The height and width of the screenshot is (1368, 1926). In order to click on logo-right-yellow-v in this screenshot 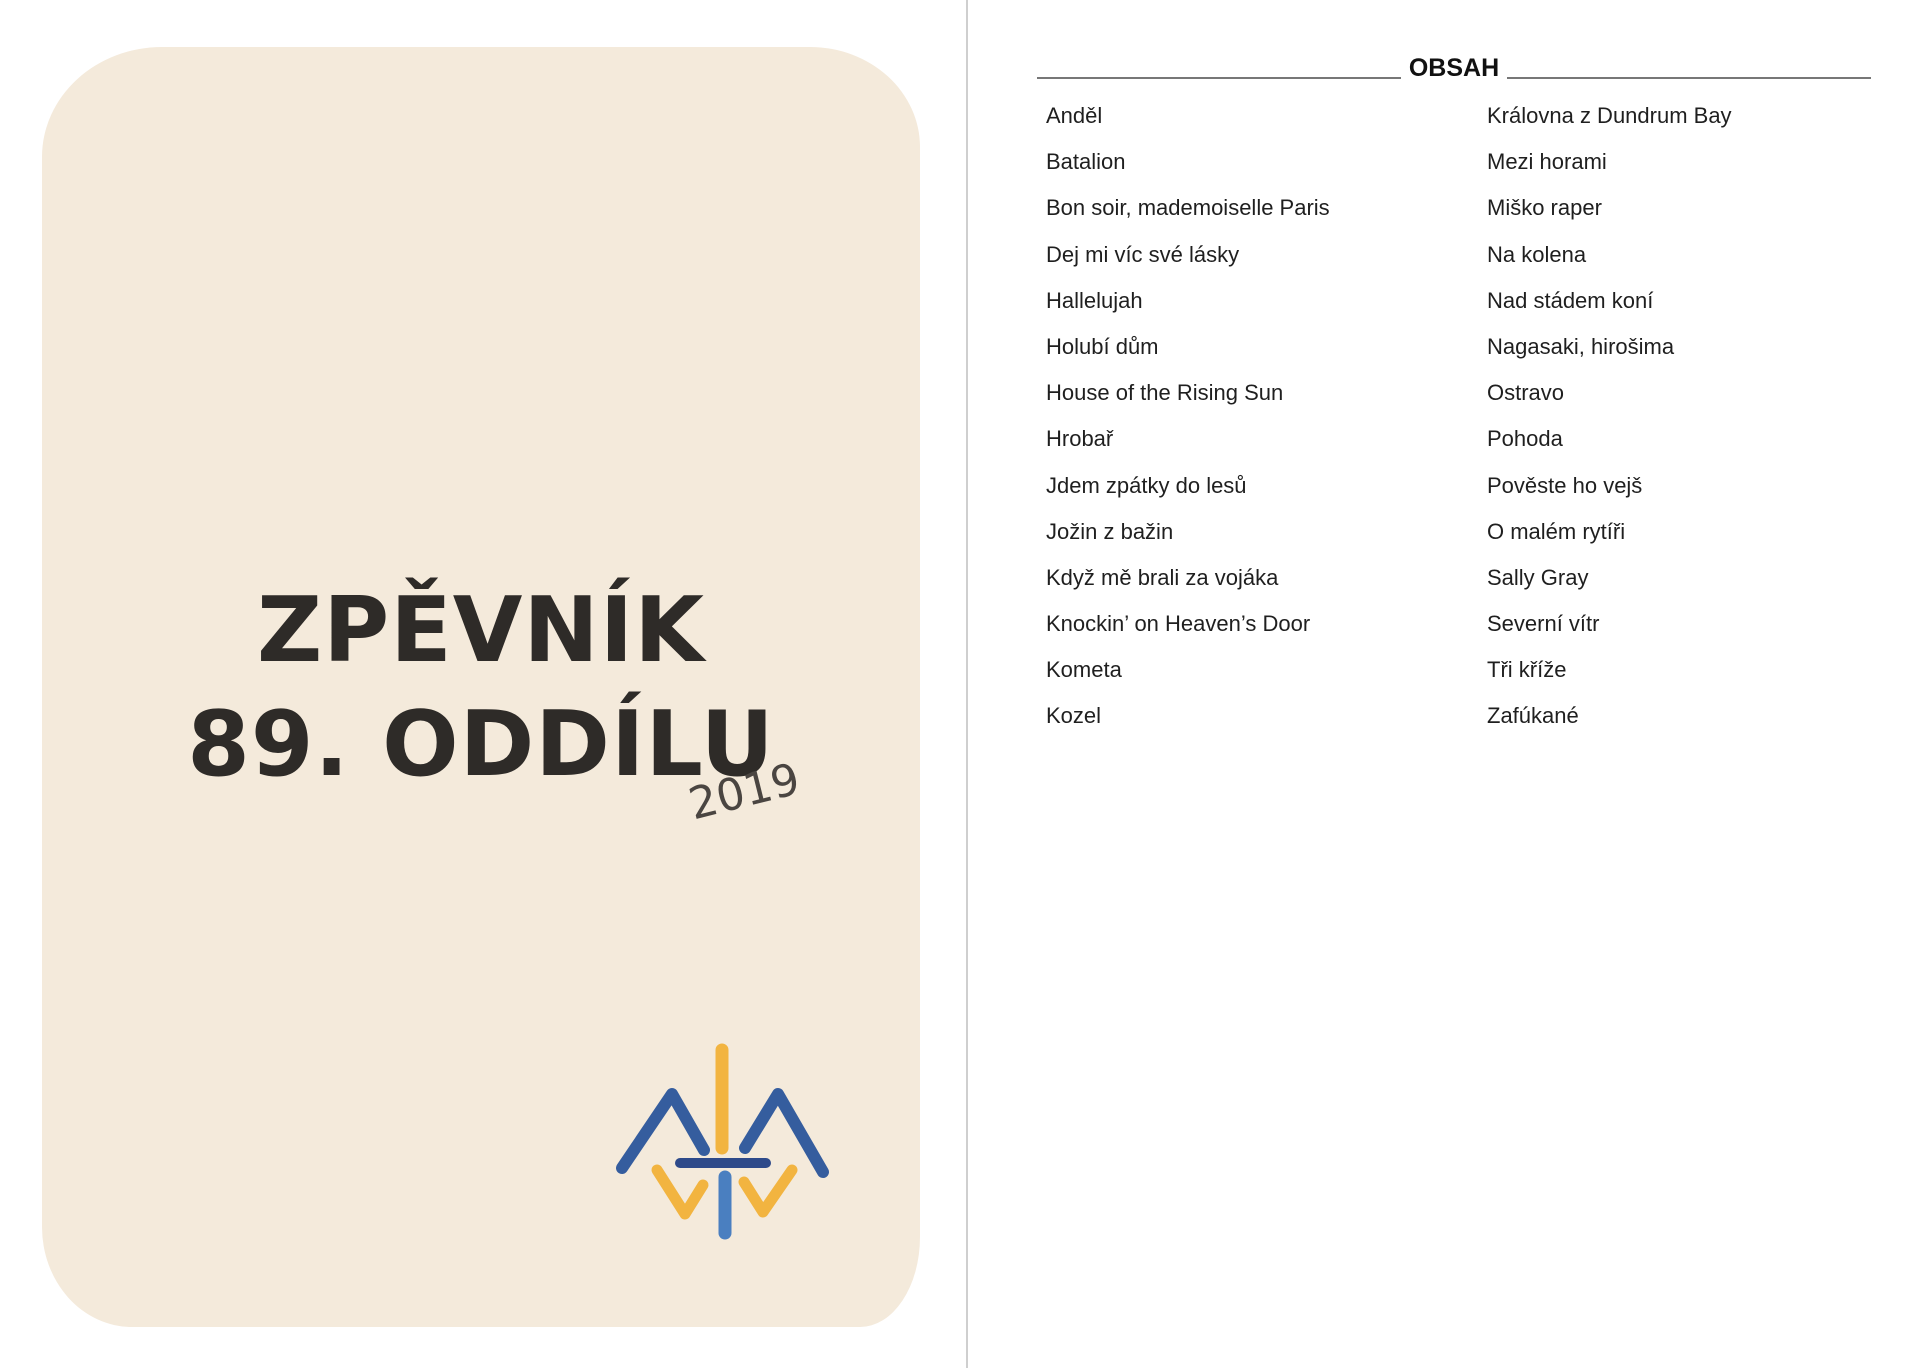, I will do `click(768, 1191)`.